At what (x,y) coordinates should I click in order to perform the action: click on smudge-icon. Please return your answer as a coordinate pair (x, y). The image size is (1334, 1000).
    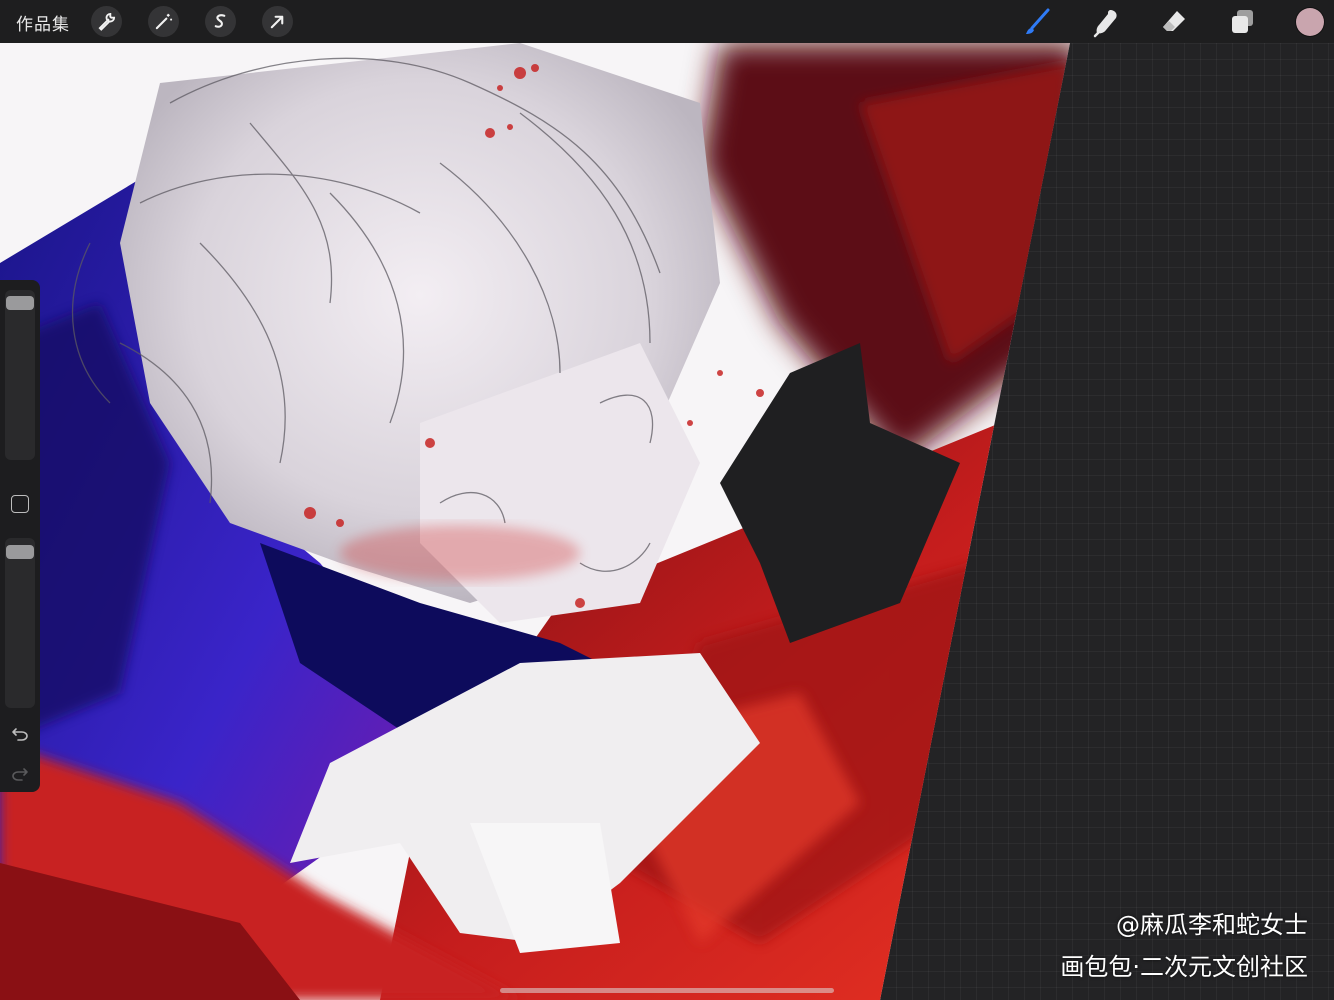
    Looking at the image, I should click on (1105, 24).